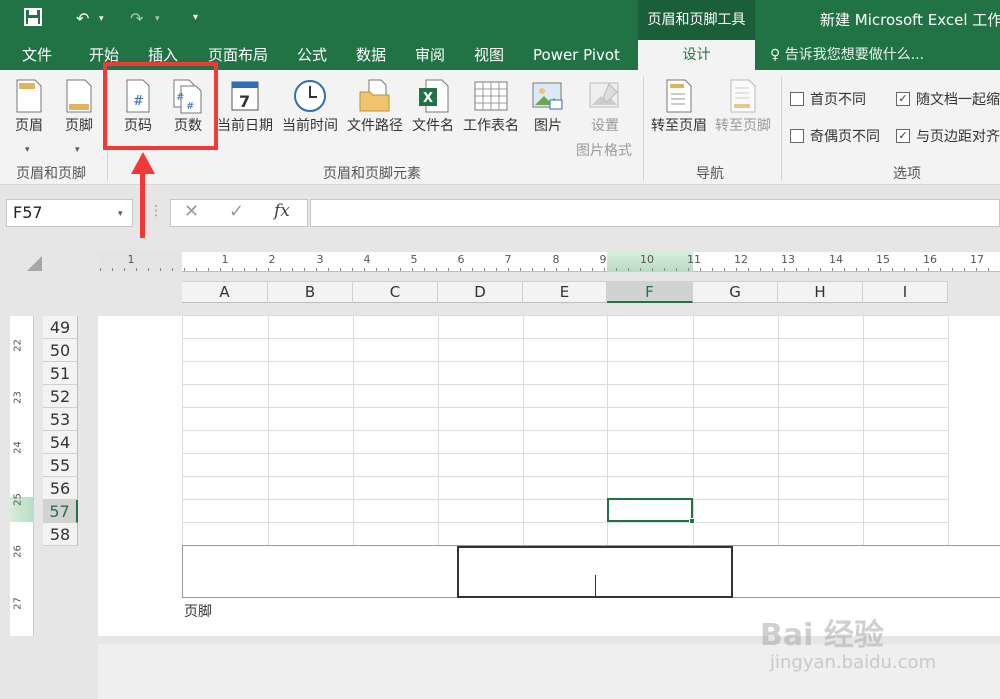 This screenshot has width=1000, height=699. I want to click on go-to-header-button: 转至页眉, so click(679, 107).